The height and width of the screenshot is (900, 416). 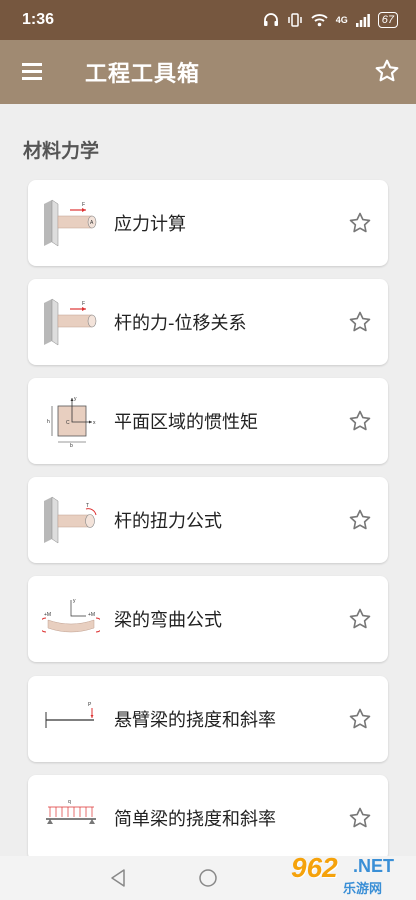 What do you see at coordinates (208, 72) in the screenshot?
I see `app-bar: 工程工具箱` at bounding box center [208, 72].